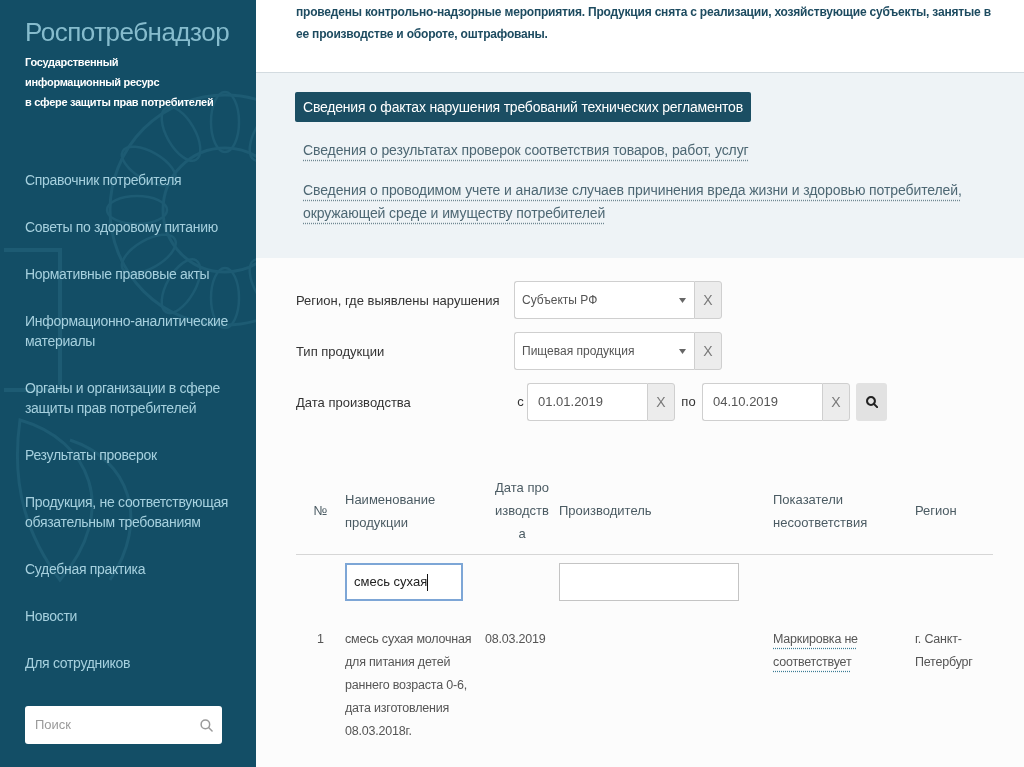  What do you see at coordinates (51, 616) in the screenshot?
I see `nav-link: Новости` at bounding box center [51, 616].